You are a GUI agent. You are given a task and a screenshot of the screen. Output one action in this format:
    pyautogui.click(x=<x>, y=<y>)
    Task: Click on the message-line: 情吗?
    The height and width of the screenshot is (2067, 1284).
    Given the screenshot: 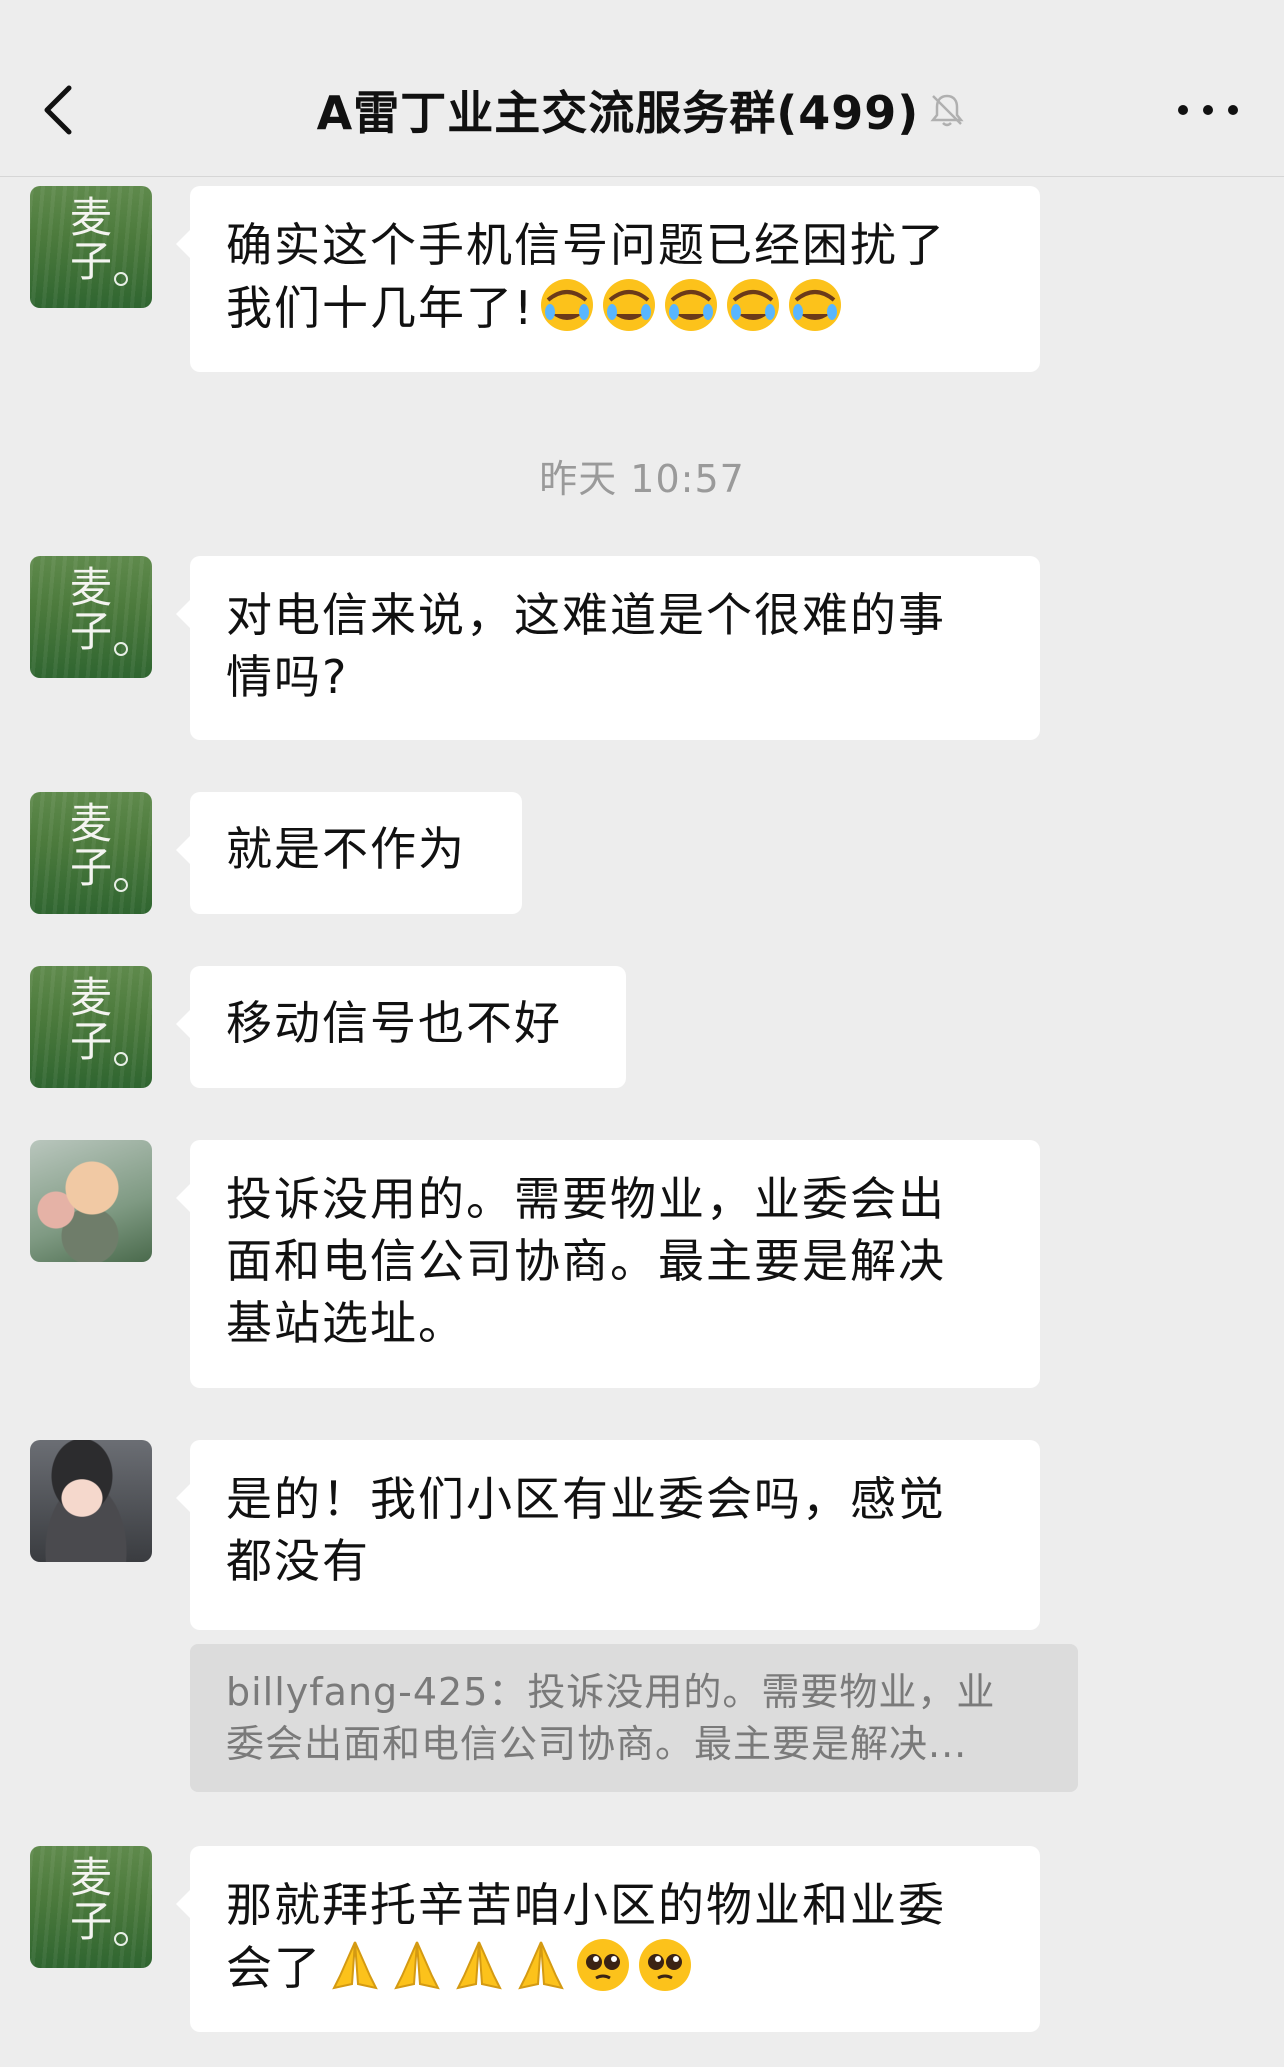 What is the action you would take?
    pyautogui.click(x=287, y=677)
    